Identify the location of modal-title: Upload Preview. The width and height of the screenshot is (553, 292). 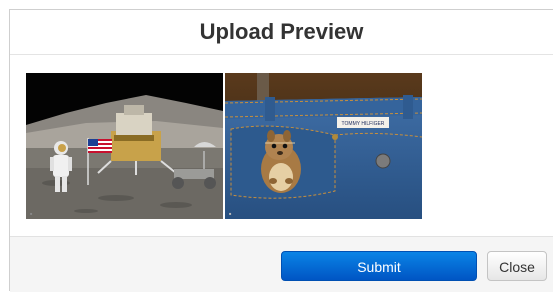
(281, 31).